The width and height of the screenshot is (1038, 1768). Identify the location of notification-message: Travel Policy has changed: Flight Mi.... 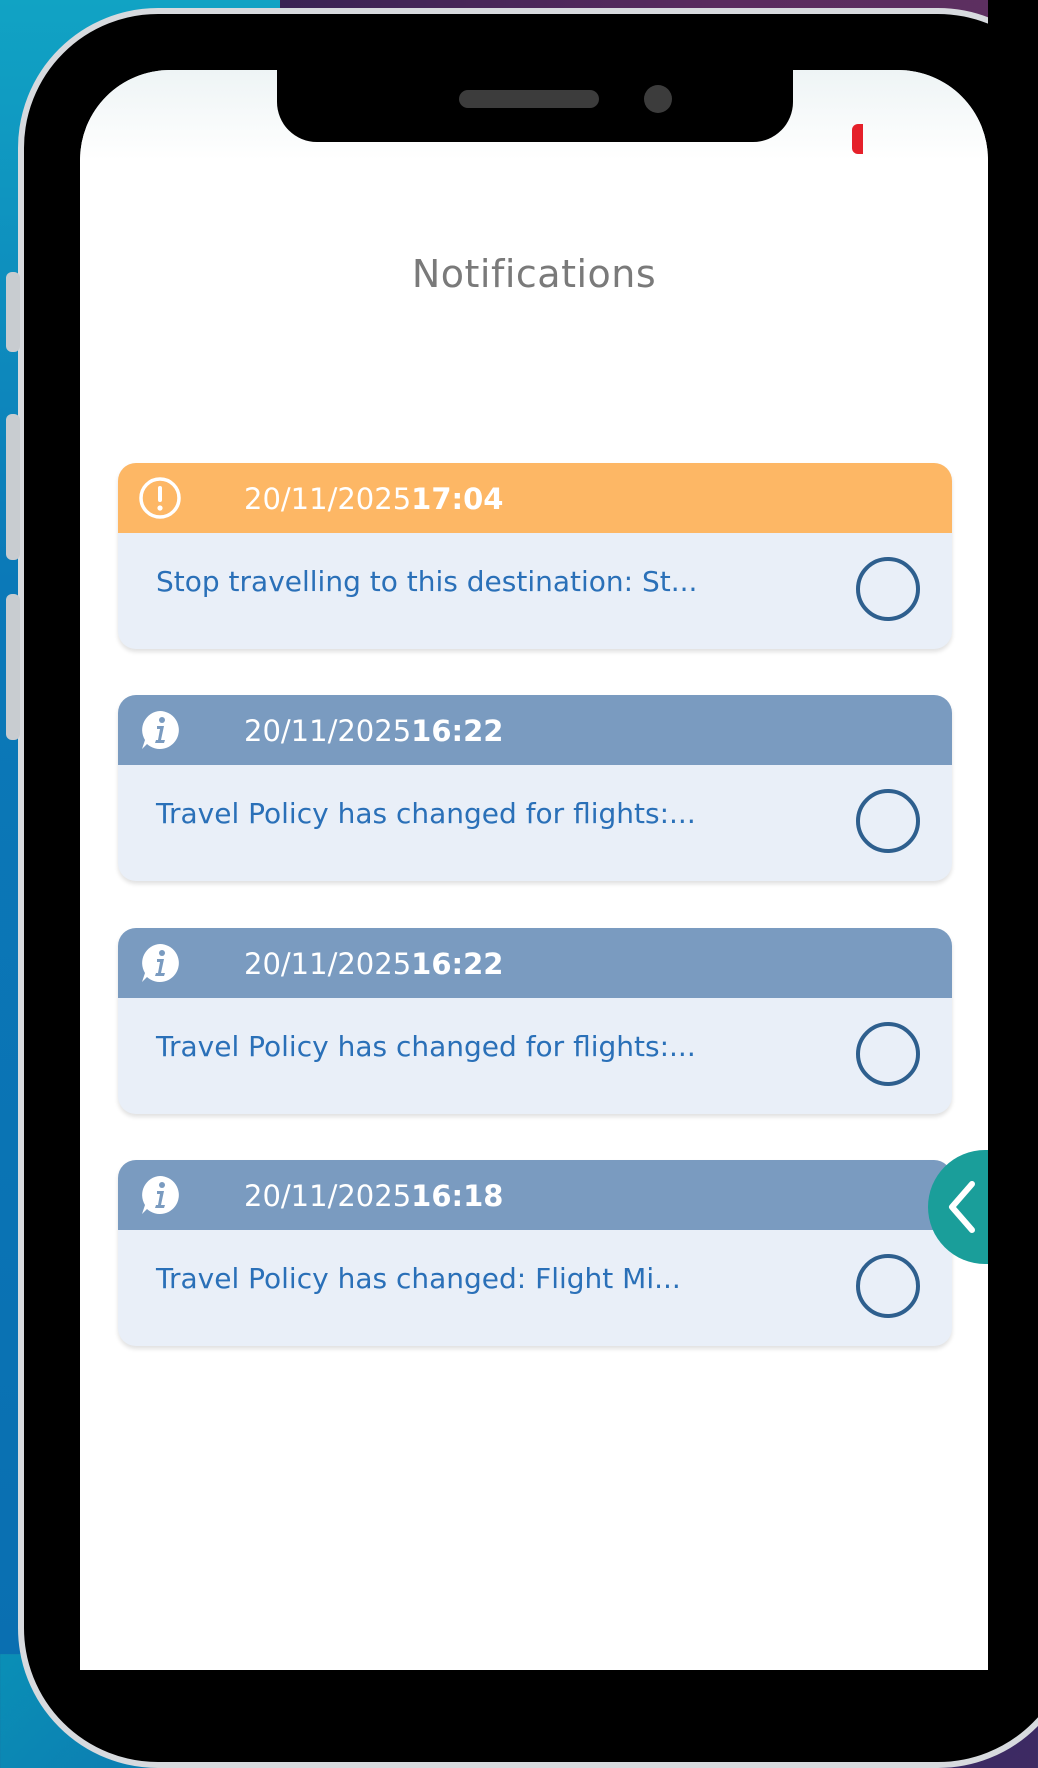
(418, 1278).